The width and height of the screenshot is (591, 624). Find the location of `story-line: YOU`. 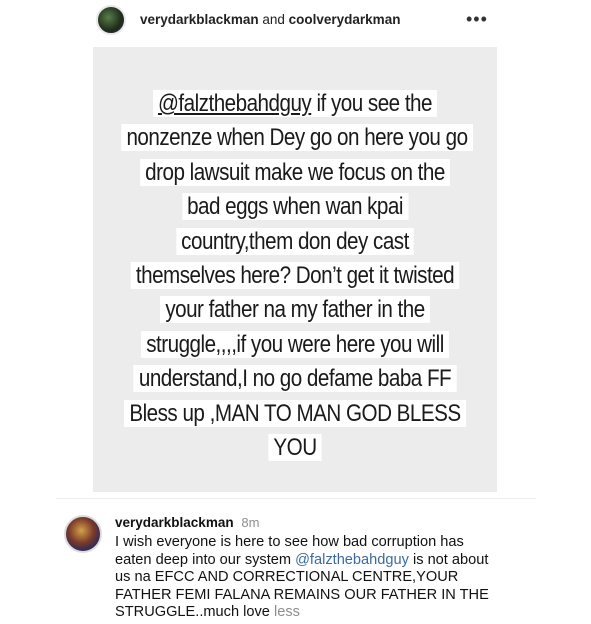

story-line: YOU is located at coordinates (294, 448).